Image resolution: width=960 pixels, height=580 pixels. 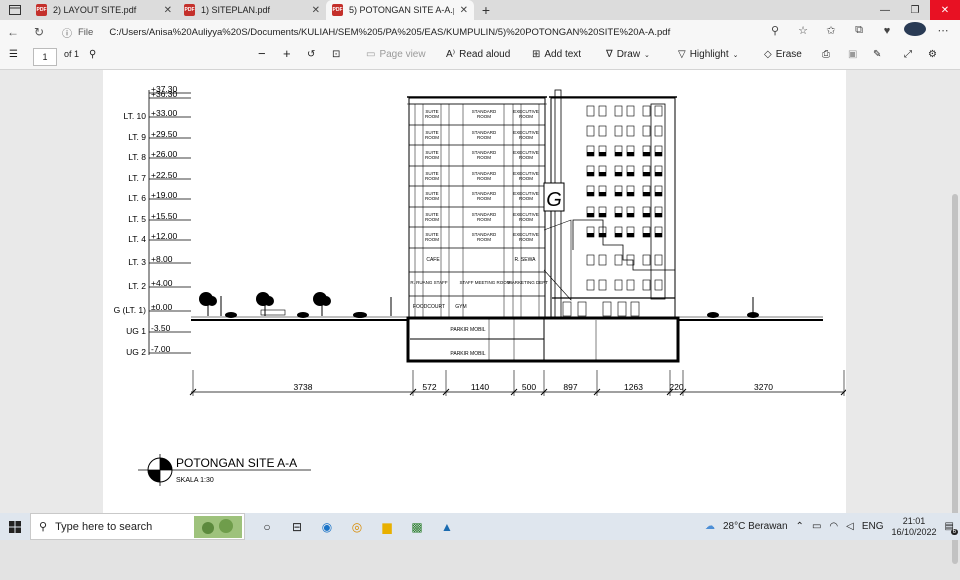 I want to click on refresh-button: ↻, so click(x=39, y=32).